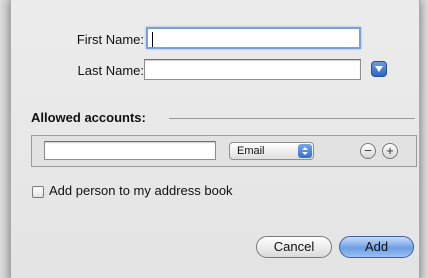  I want to click on first-name-field, so click(253, 38).